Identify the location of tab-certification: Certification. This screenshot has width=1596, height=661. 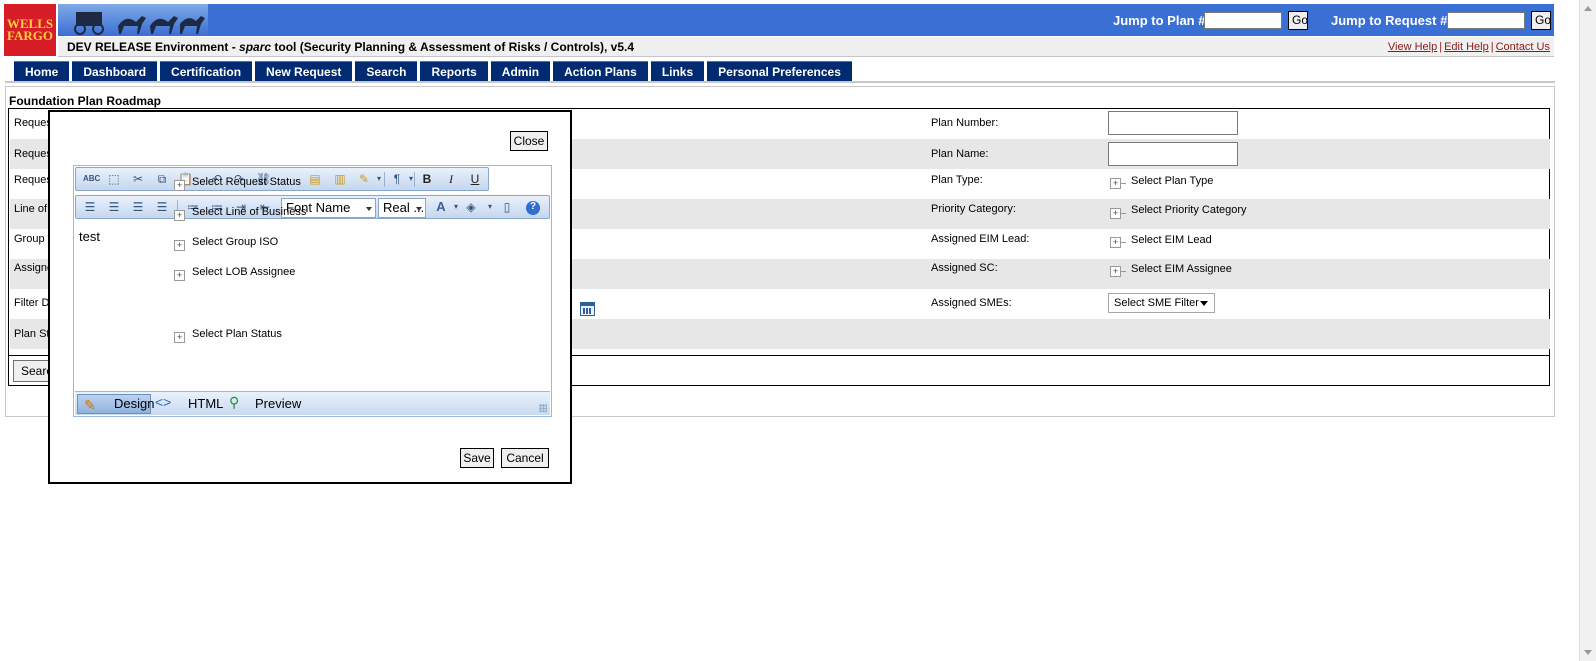
(206, 71).